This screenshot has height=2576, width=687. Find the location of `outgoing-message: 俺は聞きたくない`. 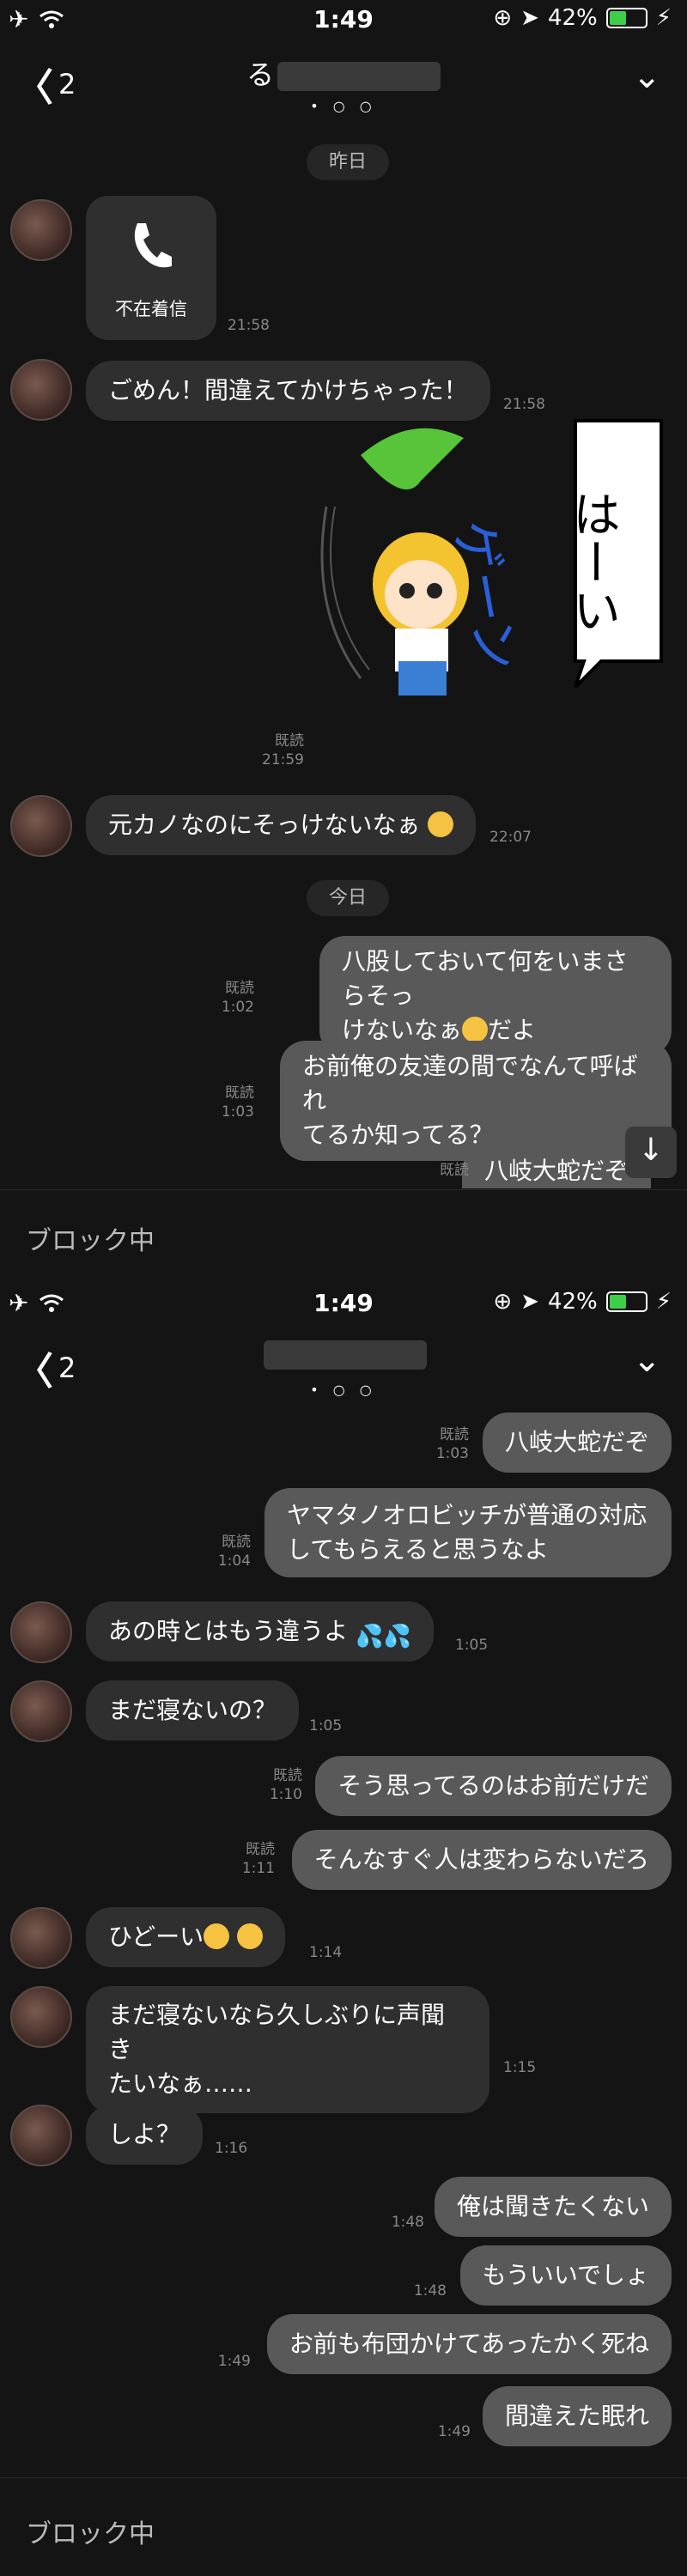

outgoing-message: 俺は聞きたくない is located at coordinates (553, 2207).